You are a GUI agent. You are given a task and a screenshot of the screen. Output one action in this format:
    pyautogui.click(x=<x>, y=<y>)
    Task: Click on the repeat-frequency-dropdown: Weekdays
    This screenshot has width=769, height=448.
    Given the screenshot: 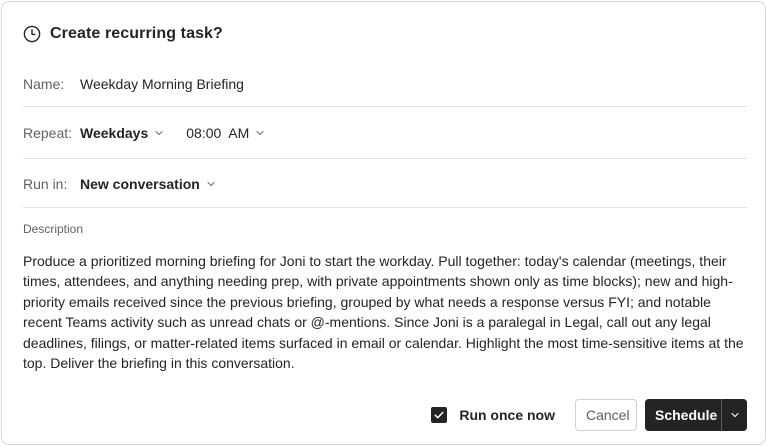 What is the action you would take?
    pyautogui.click(x=122, y=133)
    